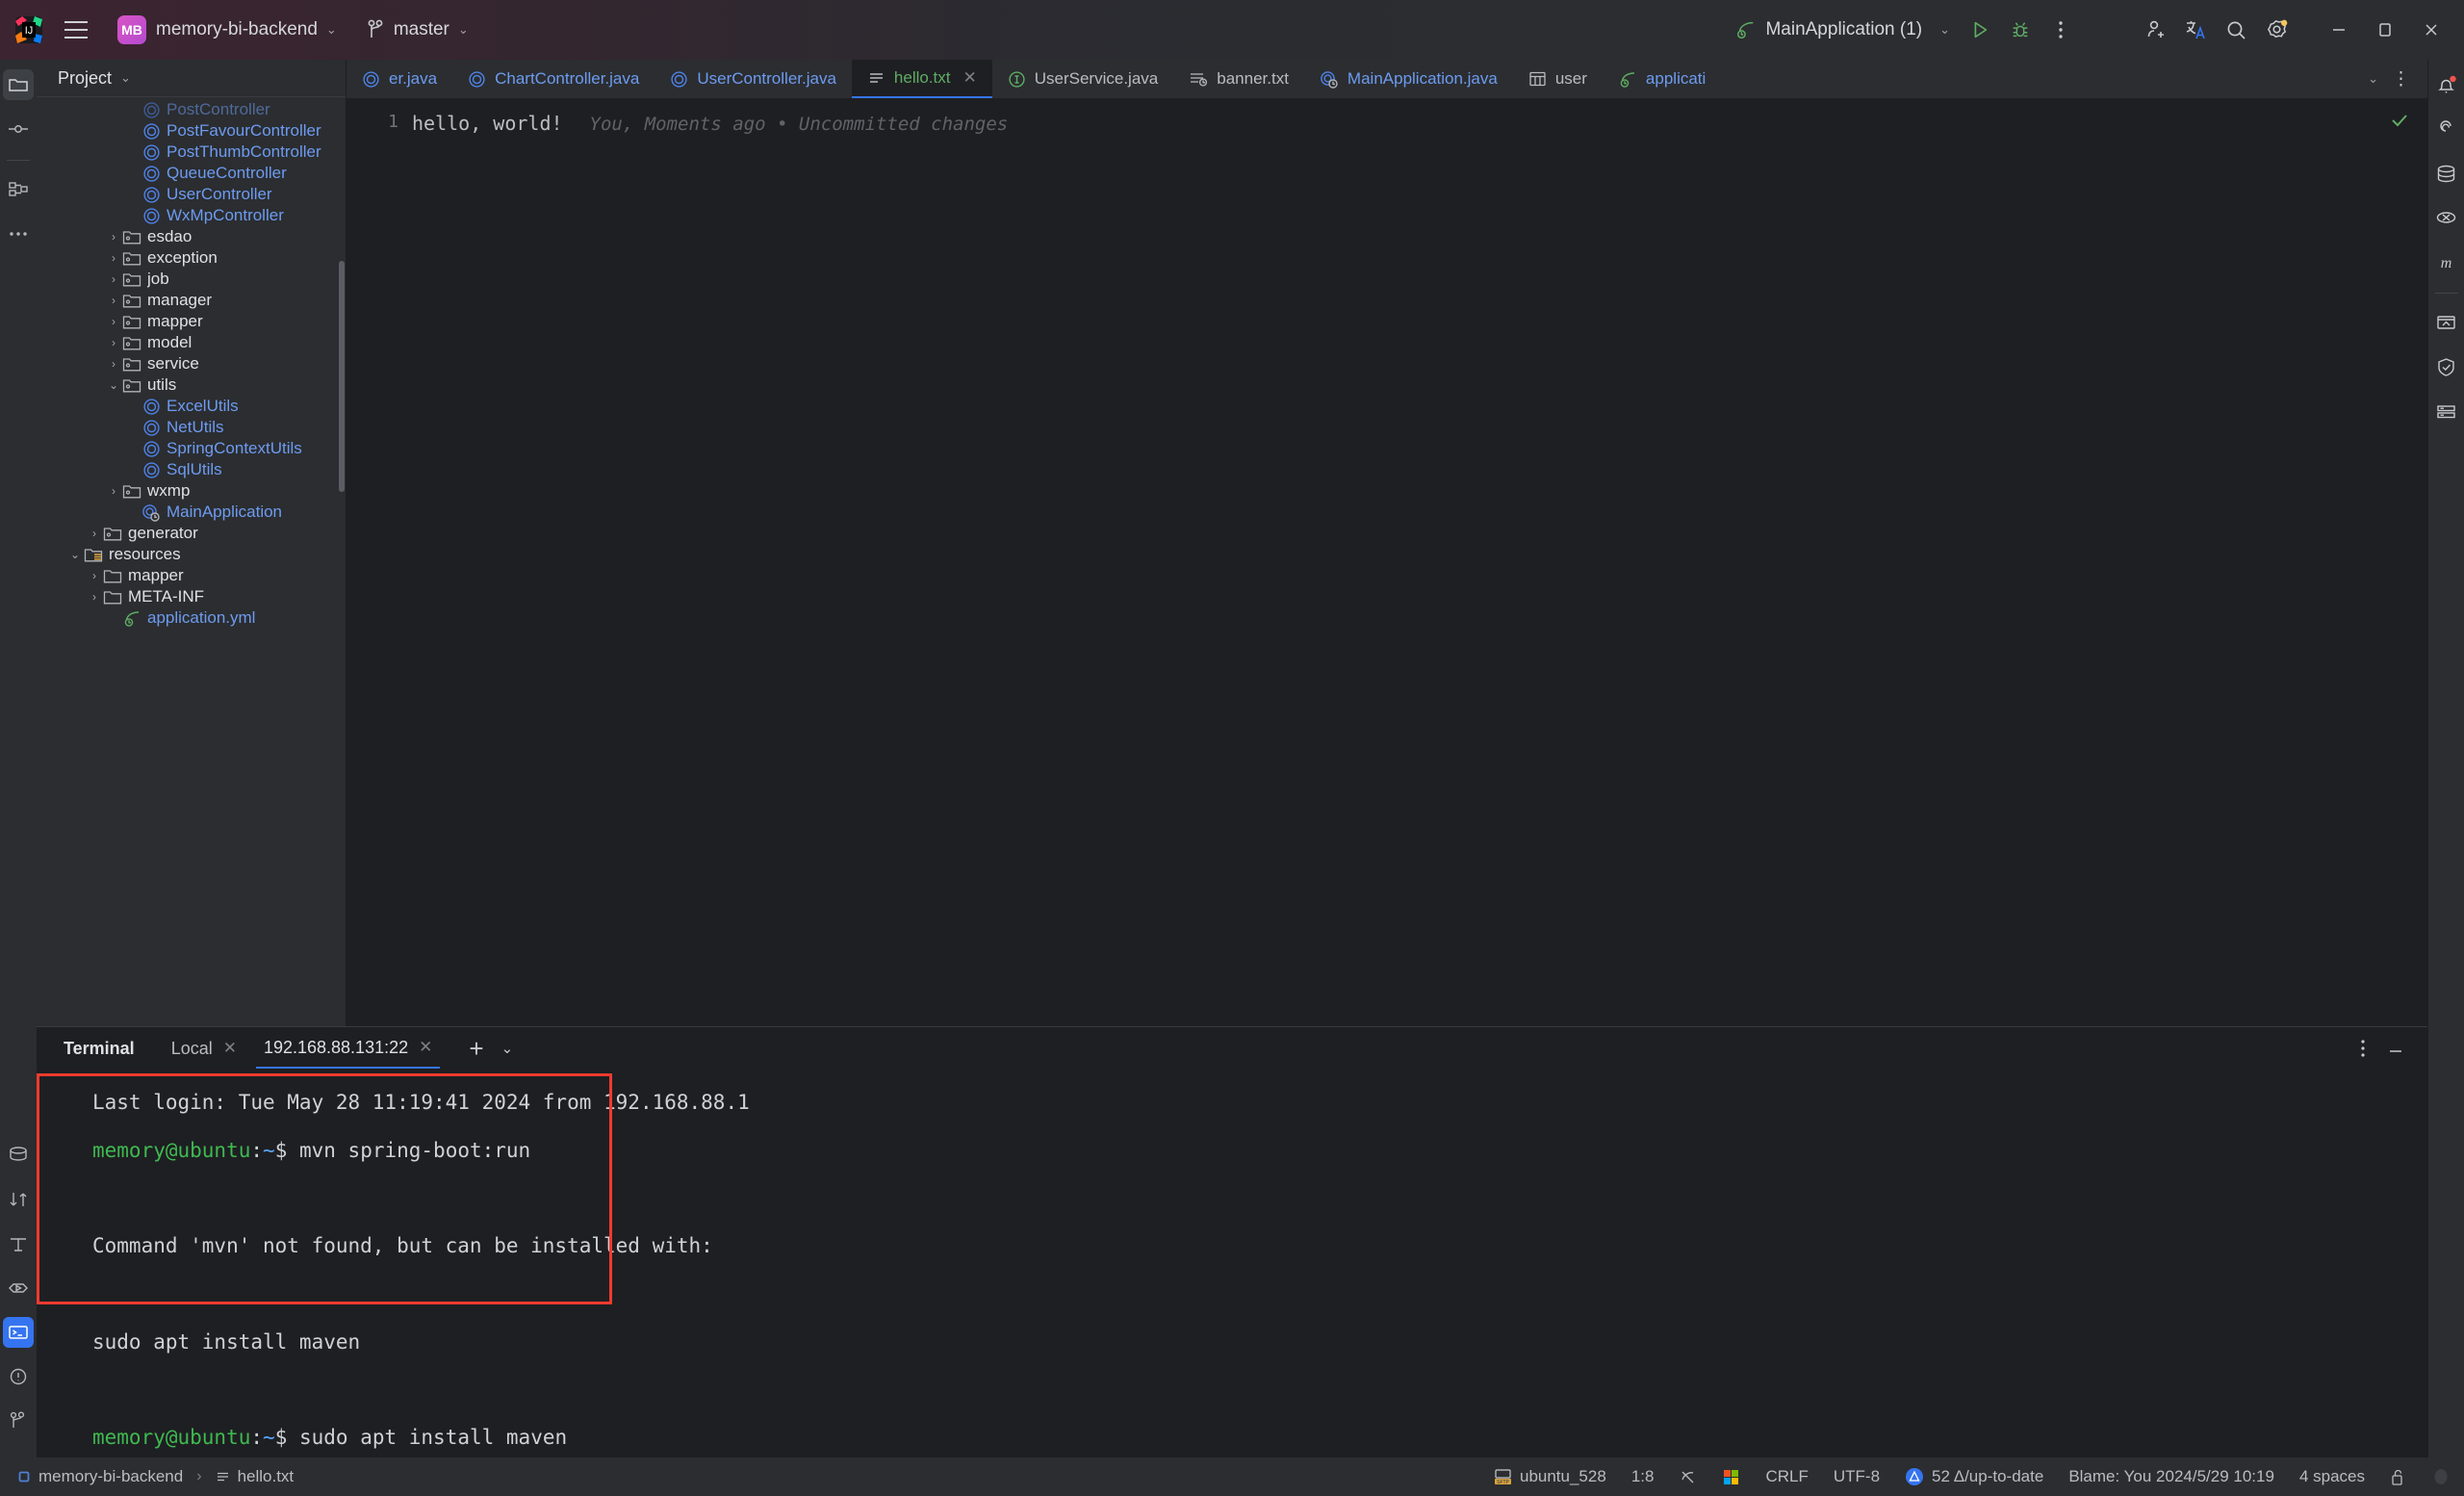 The height and width of the screenshot is (1496, 2464). What do you see at coordinates (227, 30) in the screenshot?
I see `project-selector: MB memory-bi-backend ⌄` at bounding box center [227, 30].